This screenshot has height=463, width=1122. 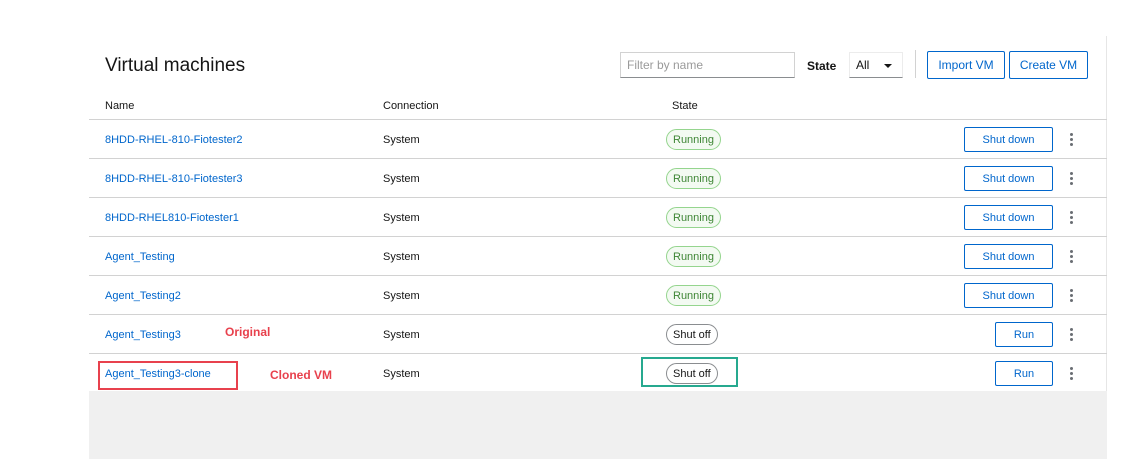 What do you see at coordinates (692, 334) in the screenshot?
I see `status-badge: Shut off` at bounding box center [692, 334].